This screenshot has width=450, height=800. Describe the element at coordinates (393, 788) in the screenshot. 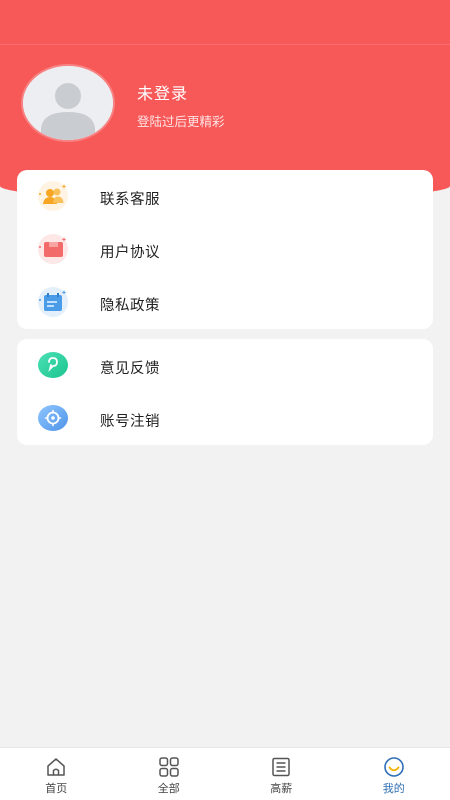

I see `tab-label: 我的` at that location.